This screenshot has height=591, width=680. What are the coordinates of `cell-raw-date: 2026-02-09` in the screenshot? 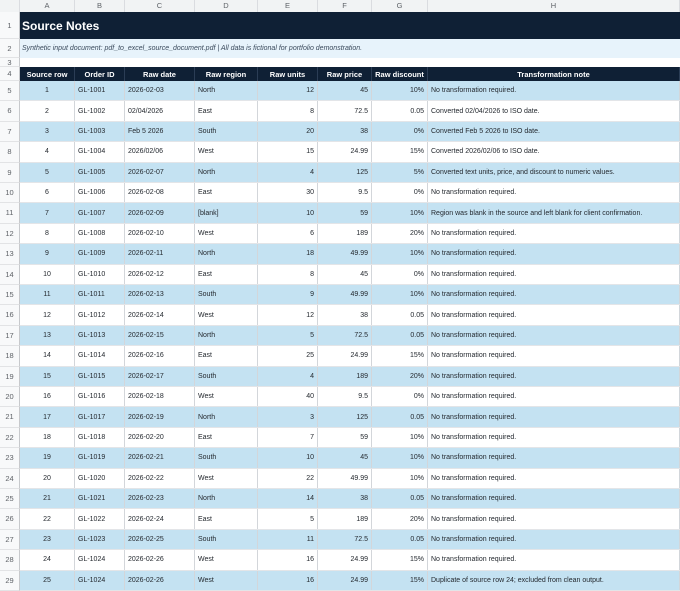 It's located at (160, 213).